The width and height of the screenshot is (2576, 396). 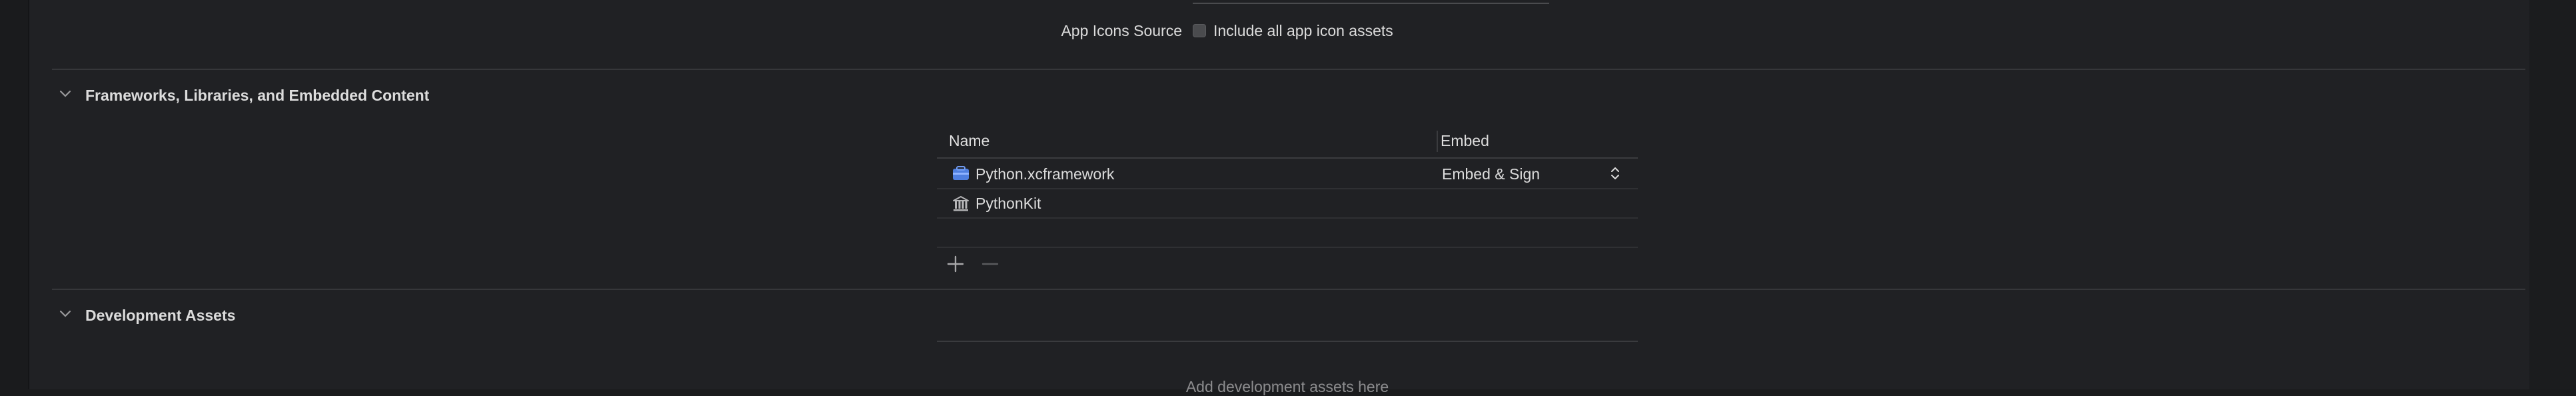 What do you see at coordinates (1288, 203) in the screenshot?
I see `table-row: PythonKit` at bounding box center [1288, 203].